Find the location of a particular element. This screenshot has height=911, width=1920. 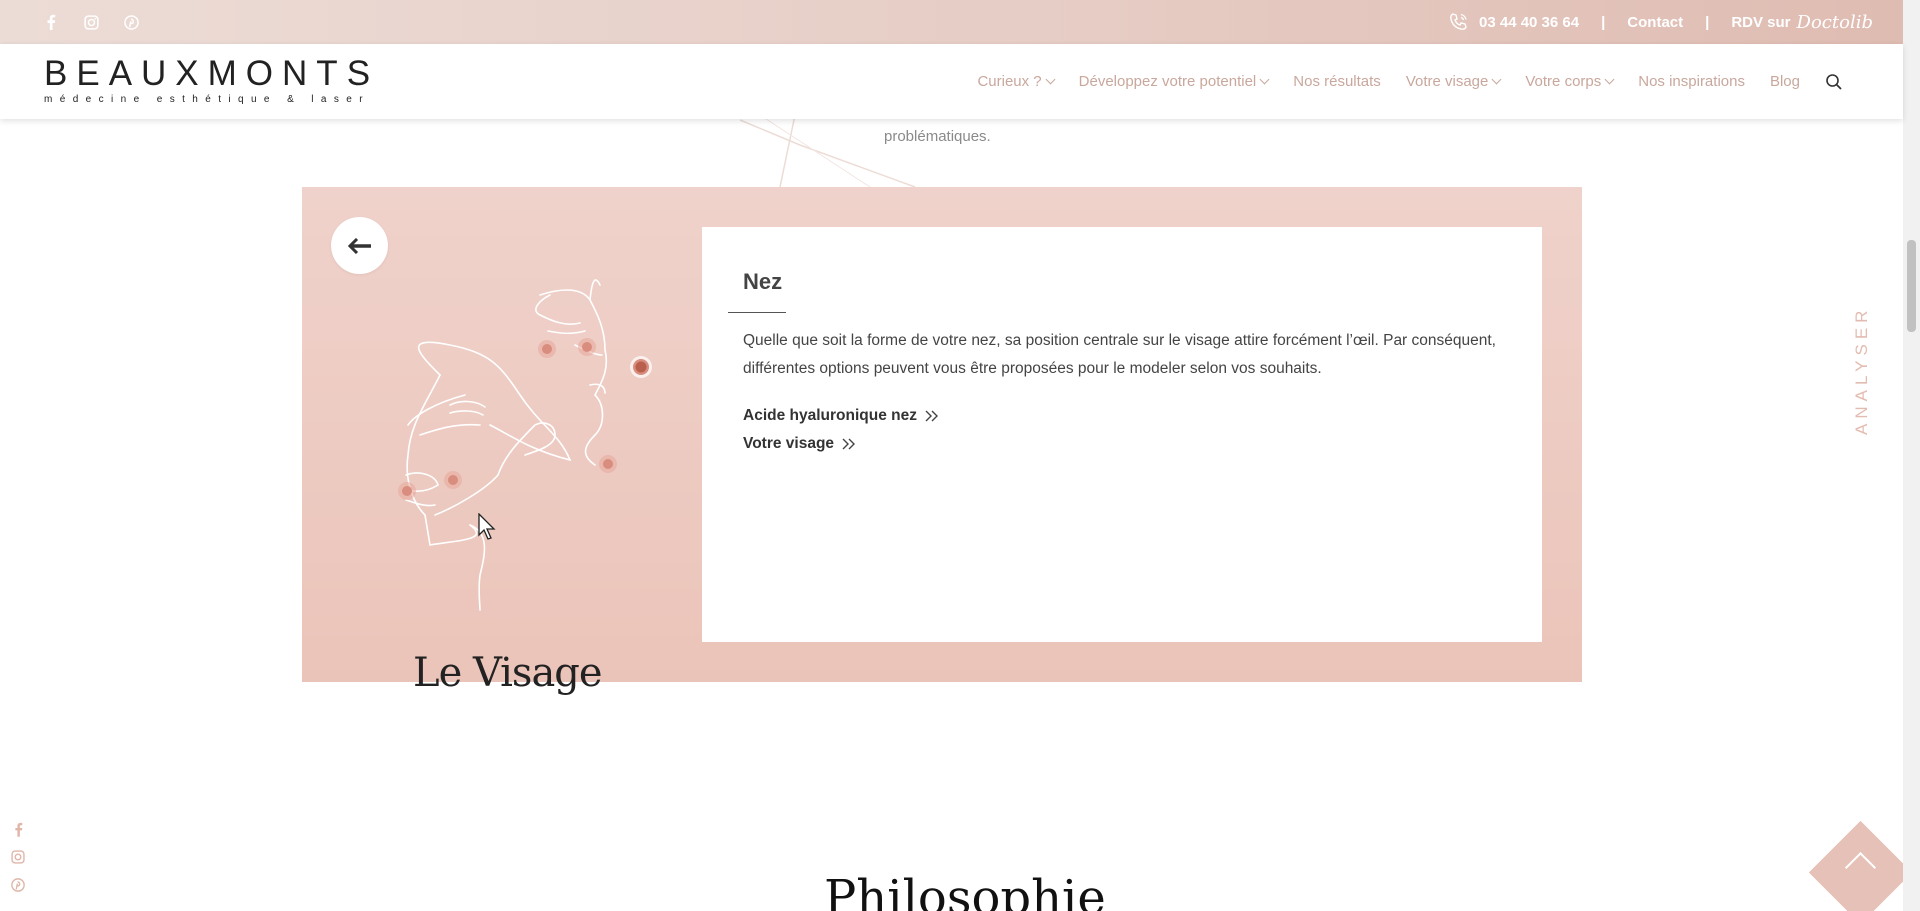

link-label: Votre visage is located at coordinates (789, 443).